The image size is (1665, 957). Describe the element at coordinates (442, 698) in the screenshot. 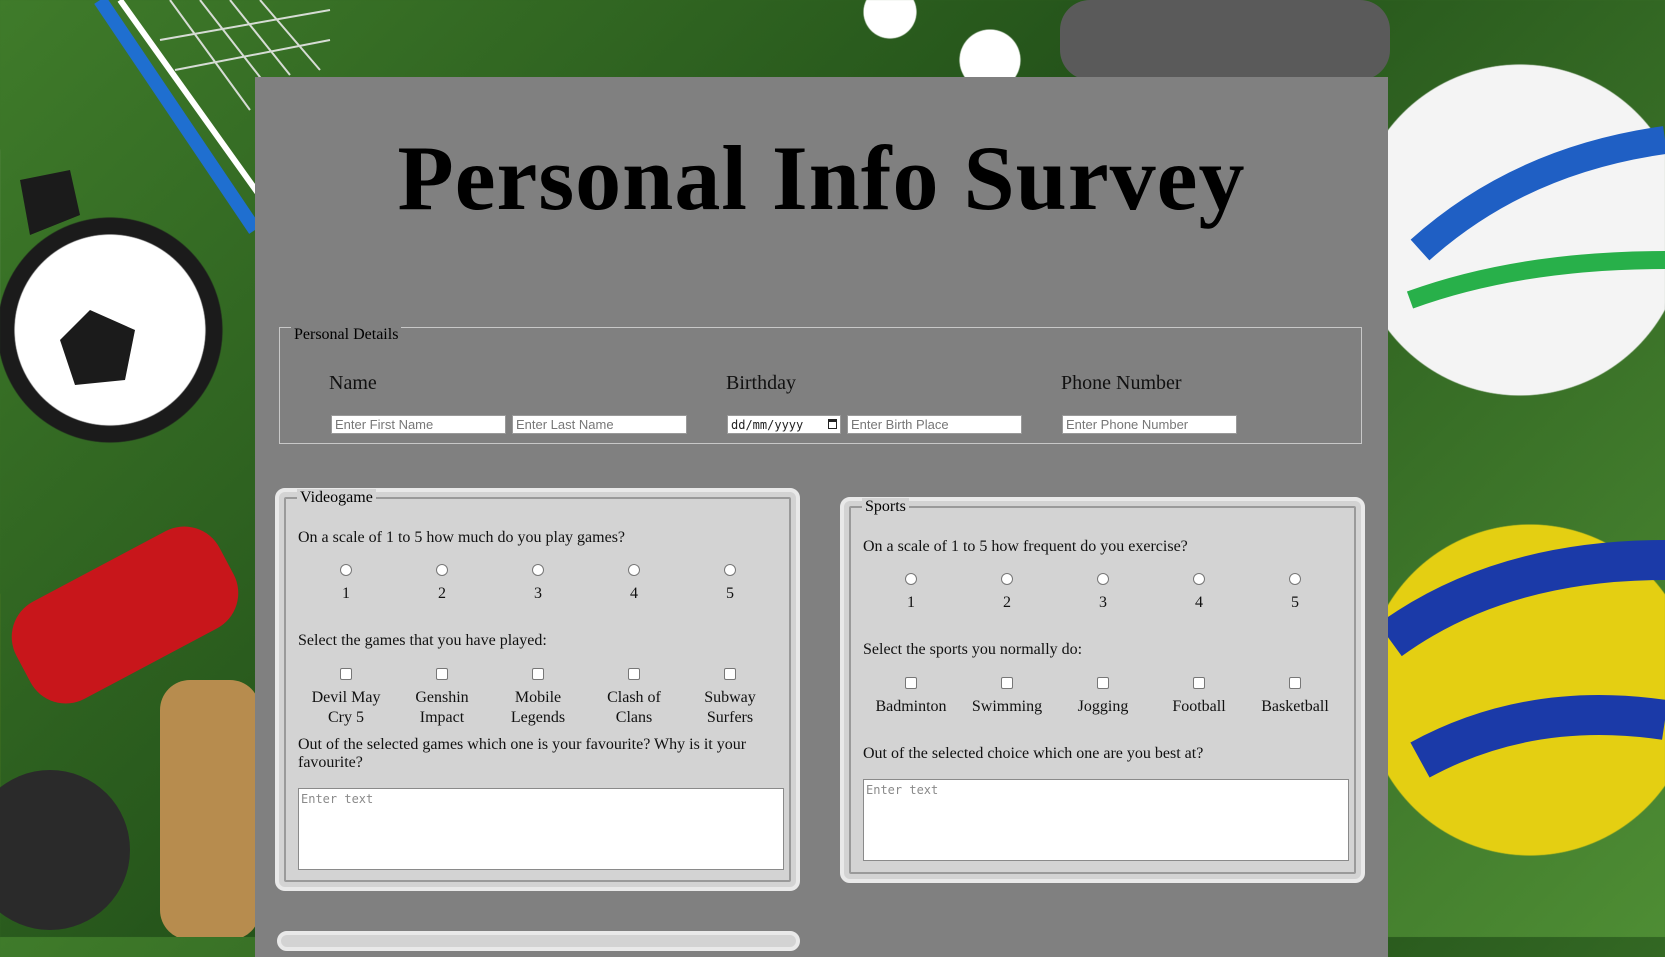

I see `game-option: Genshin Impact` at that location.